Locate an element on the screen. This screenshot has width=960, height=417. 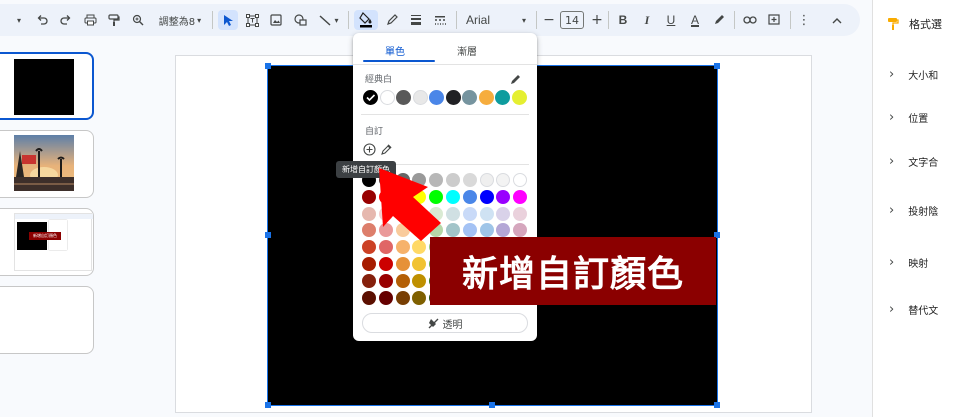
fill-color-button is located at coordinates (366, 20).